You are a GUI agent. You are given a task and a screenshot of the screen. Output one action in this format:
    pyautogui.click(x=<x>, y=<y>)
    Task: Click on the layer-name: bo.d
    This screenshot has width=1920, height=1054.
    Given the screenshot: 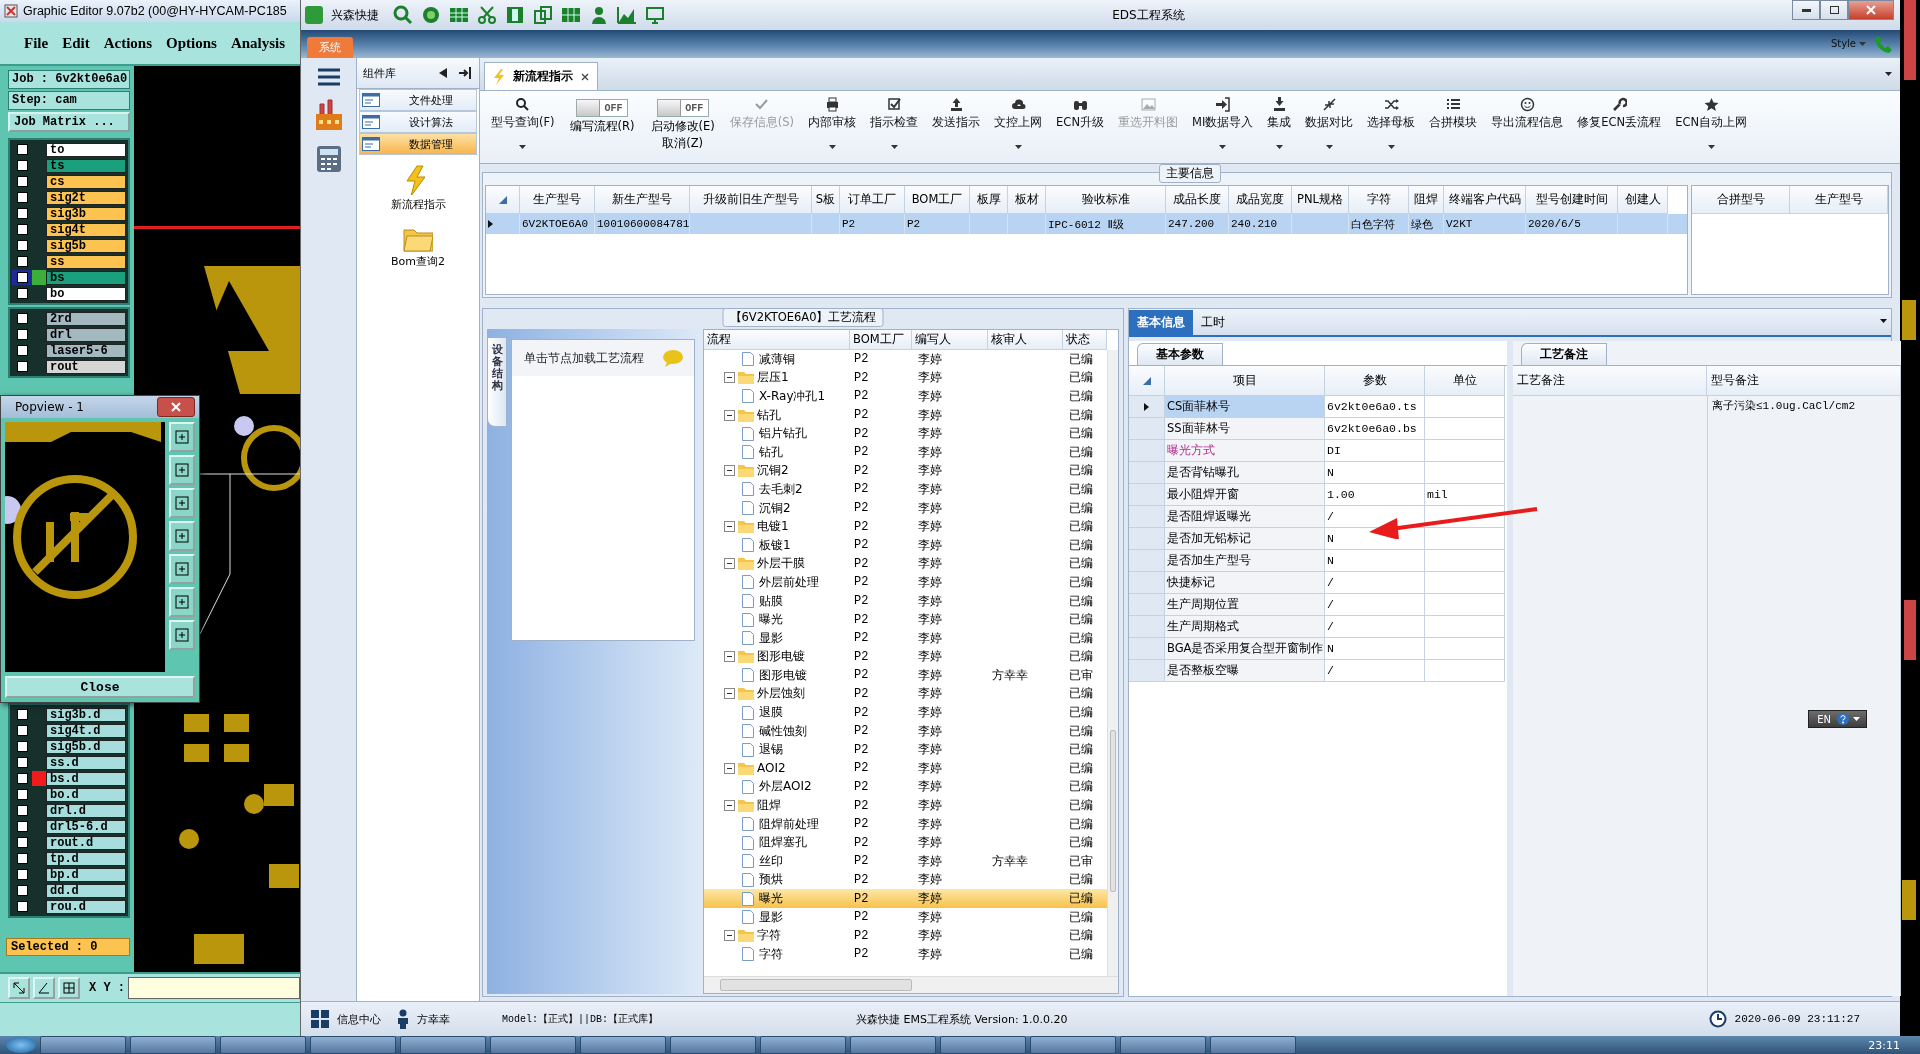 What is the action you would take?
    pyautogui.click(x=86, y=794)
    